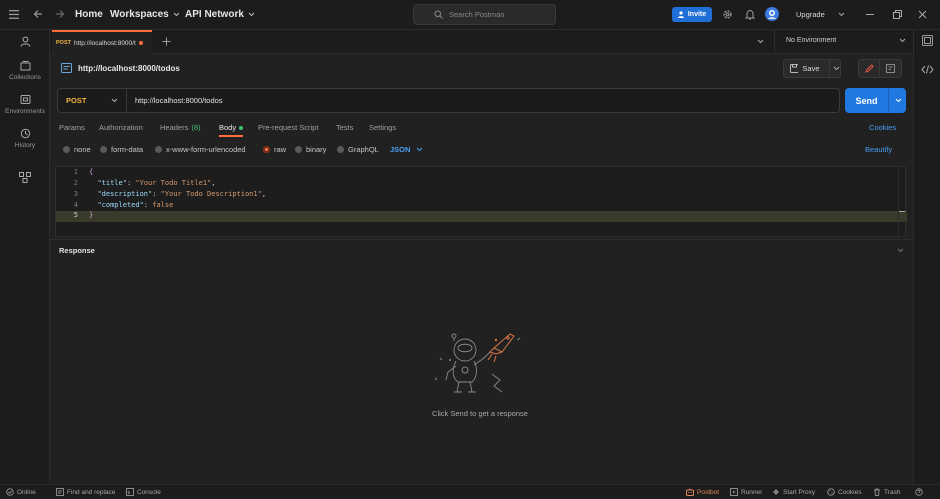 Image resolution: width=940 pixels, height=499 pixels. I want to click on sidebar-item-history: History, so click(25, 138).